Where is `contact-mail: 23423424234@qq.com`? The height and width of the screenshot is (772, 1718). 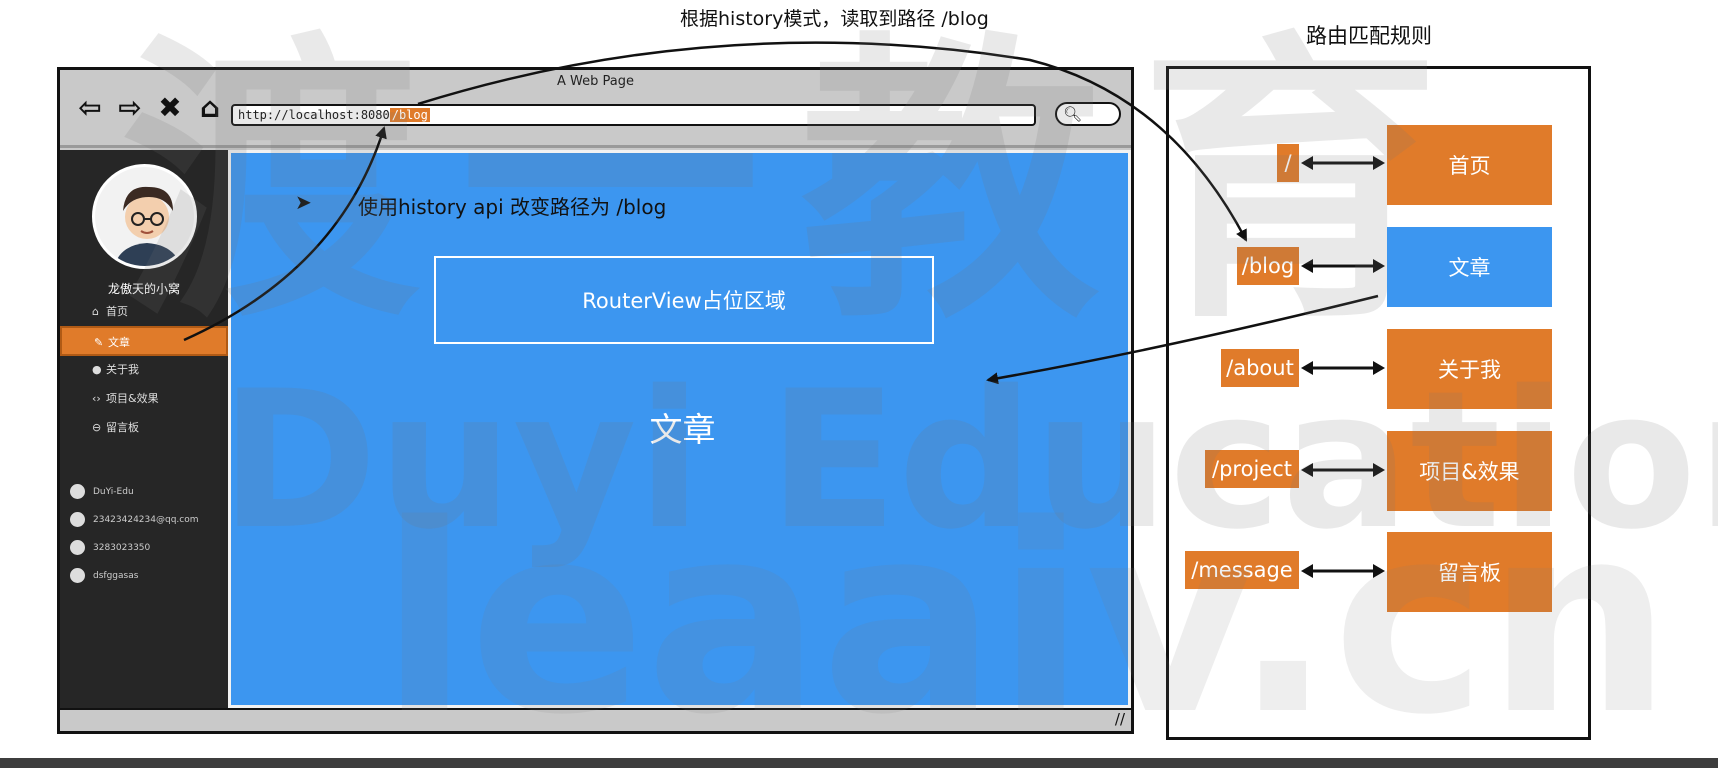
contact-mail: 23423424234@qq.com is located at coordinates (134, 519).